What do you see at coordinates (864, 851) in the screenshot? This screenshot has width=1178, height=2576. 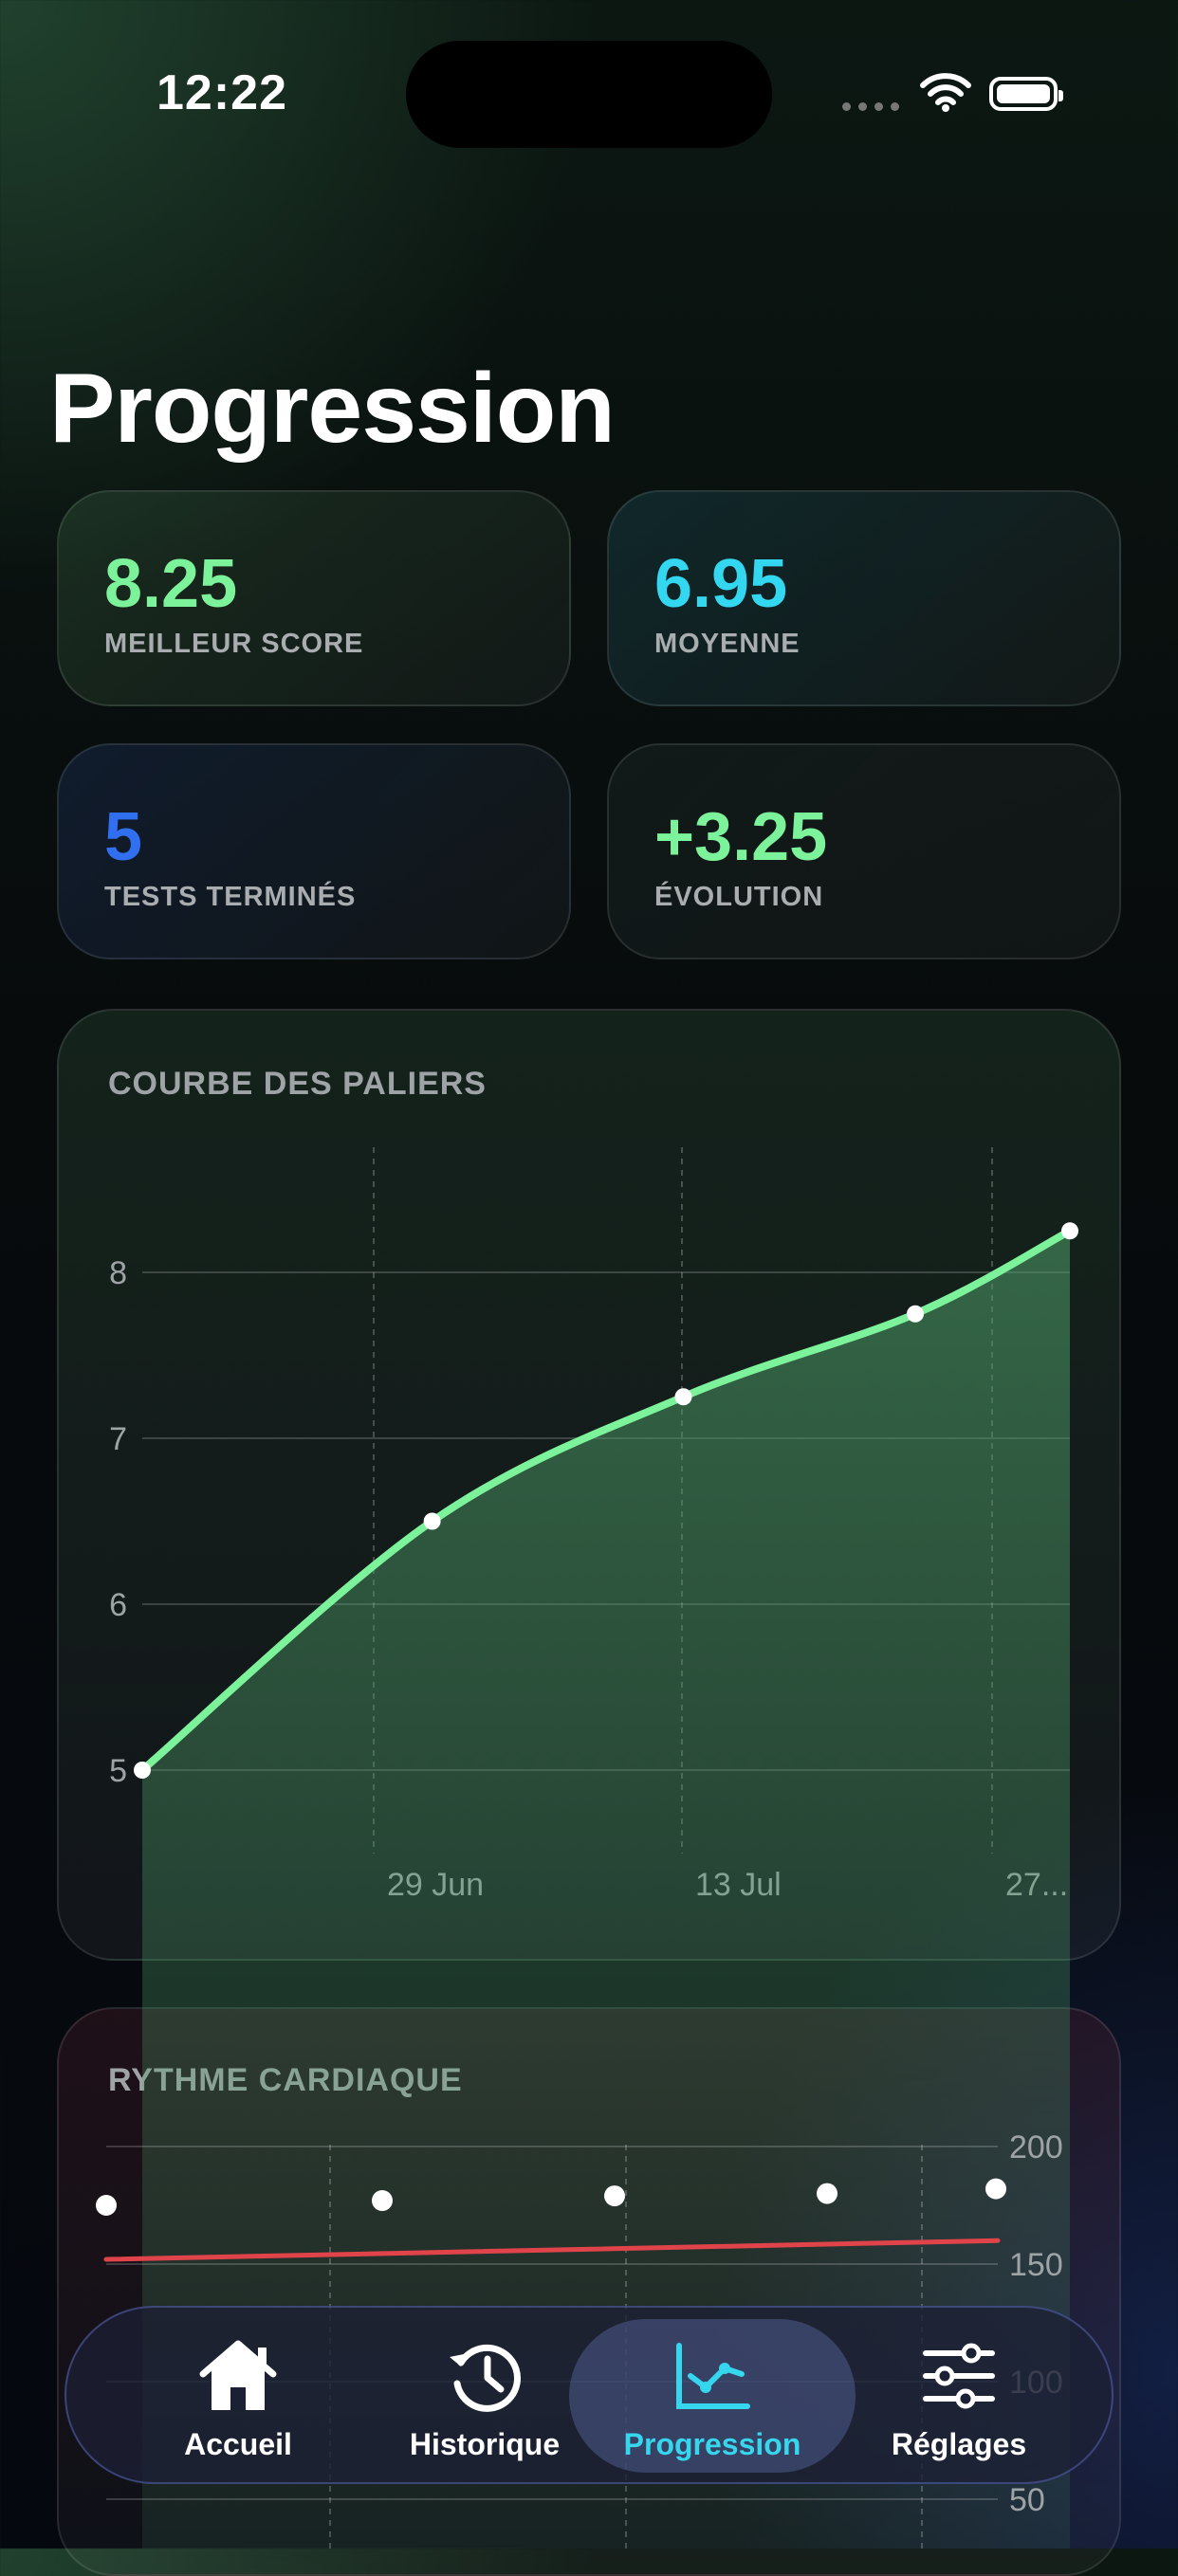 I see `stat-card-evolution: +3.25 ÉVOLUTION` at bounding box center [864, 851].